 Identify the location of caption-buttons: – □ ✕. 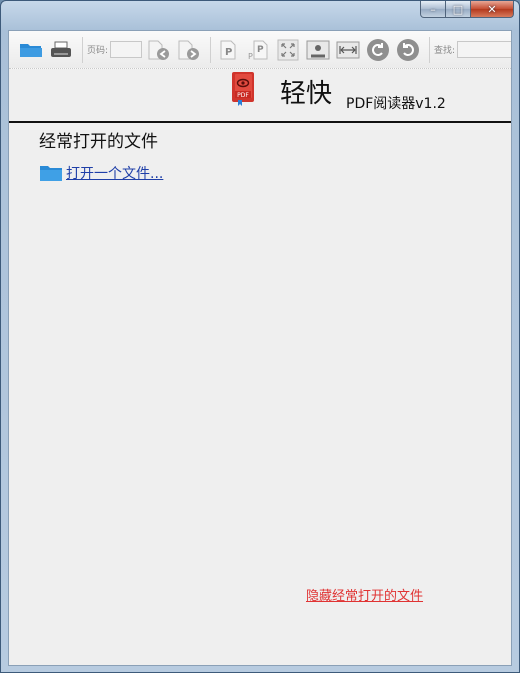
(467, 9).